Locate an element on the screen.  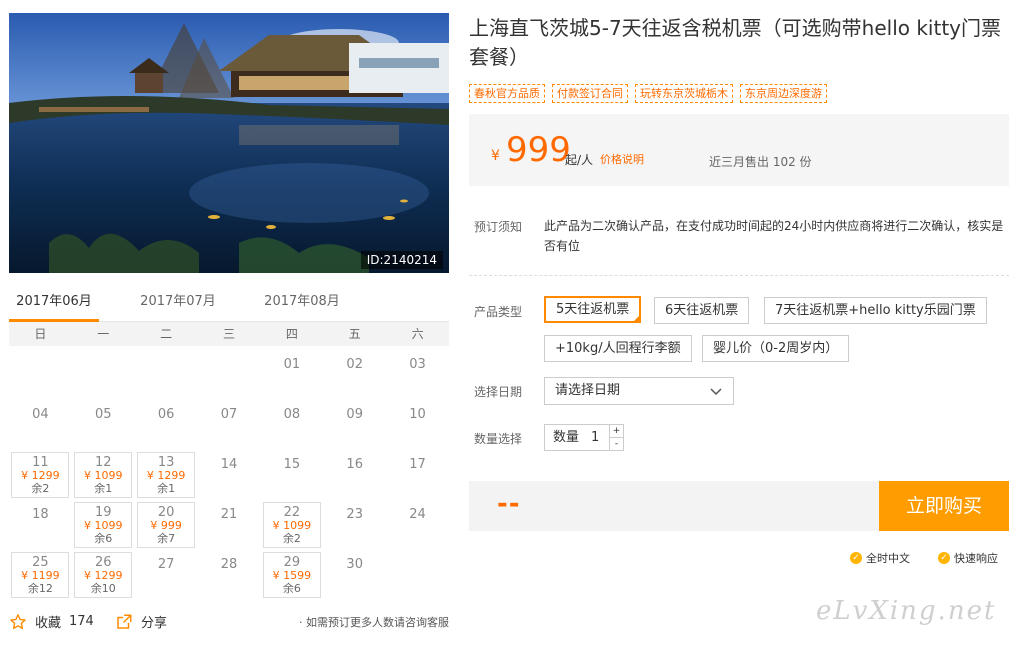
product-title: 上海直飞茨城5-7天往返含税机票（可选购带hello kitty门票套餐） is located at coordinates (735, 42).